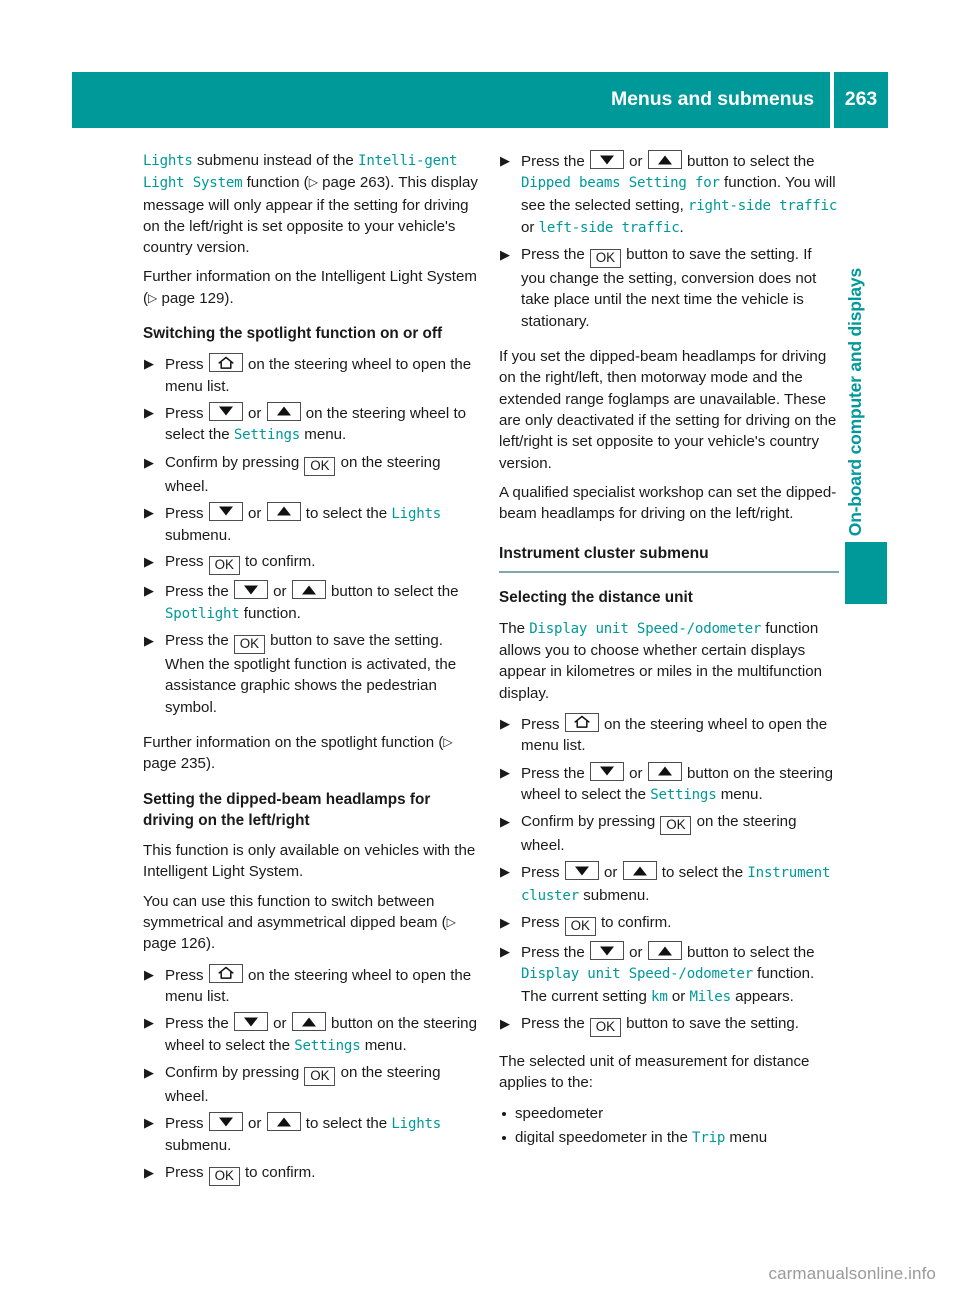 This screenshot has height=1302, width=960. I want to click on menu-name: left-side traffic, so click(609, 227).